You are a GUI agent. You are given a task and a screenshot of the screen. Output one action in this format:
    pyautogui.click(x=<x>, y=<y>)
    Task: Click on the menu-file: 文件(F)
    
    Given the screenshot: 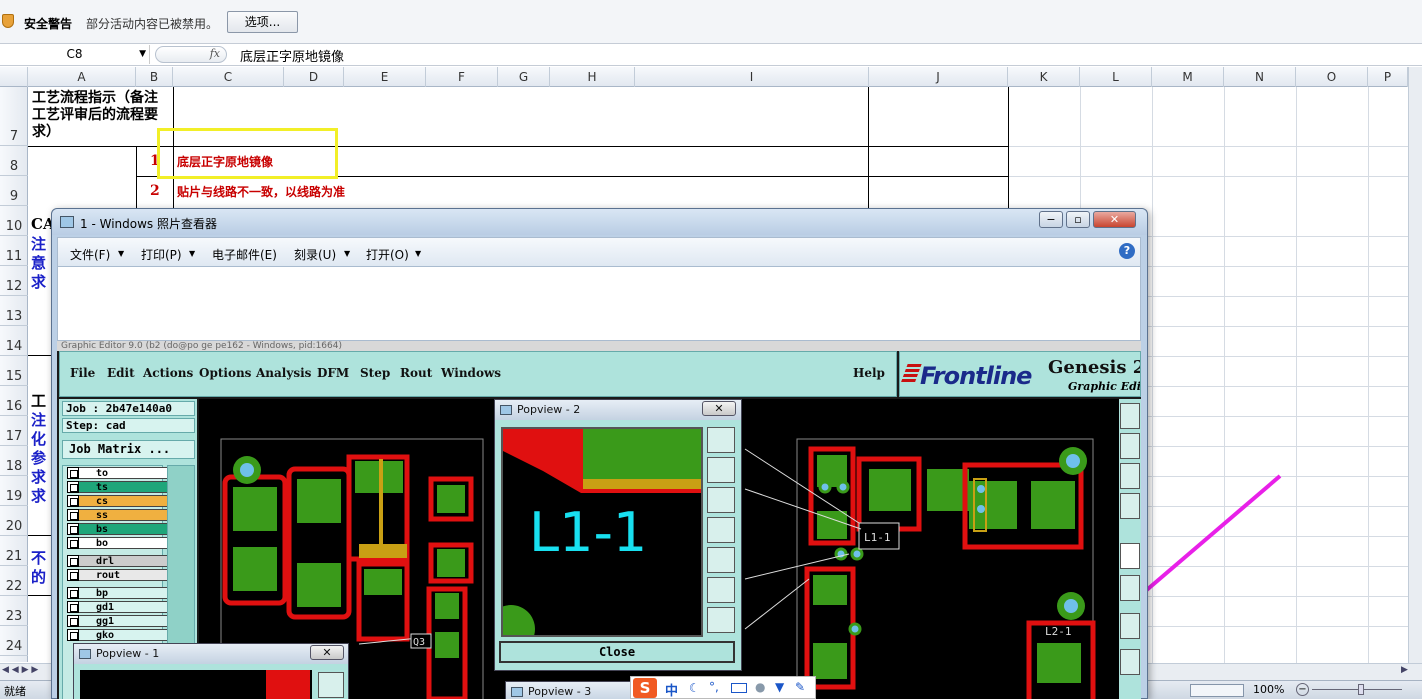 What is the action you would take?
    pyautogui.click(x=90, y=254)
    